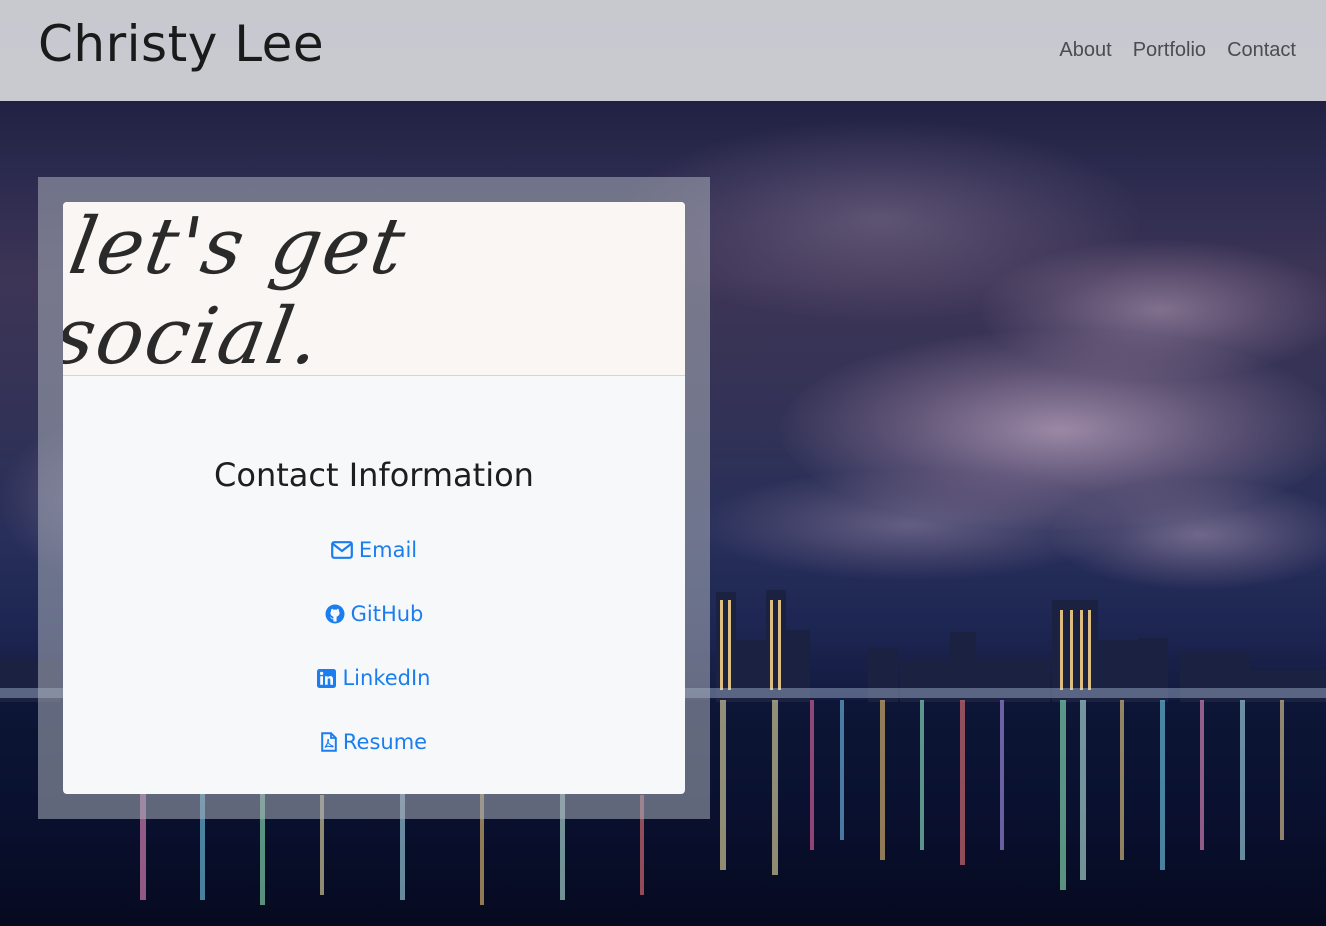  I want to click on resume-link: Resume, so click(374, 742).